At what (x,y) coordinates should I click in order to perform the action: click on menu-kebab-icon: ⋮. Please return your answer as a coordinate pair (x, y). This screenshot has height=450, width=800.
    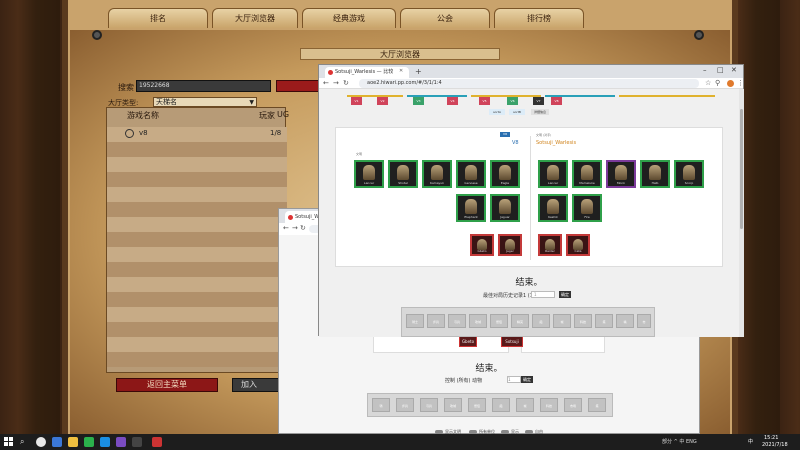
    Looking at the image, I should click on (740, 83).